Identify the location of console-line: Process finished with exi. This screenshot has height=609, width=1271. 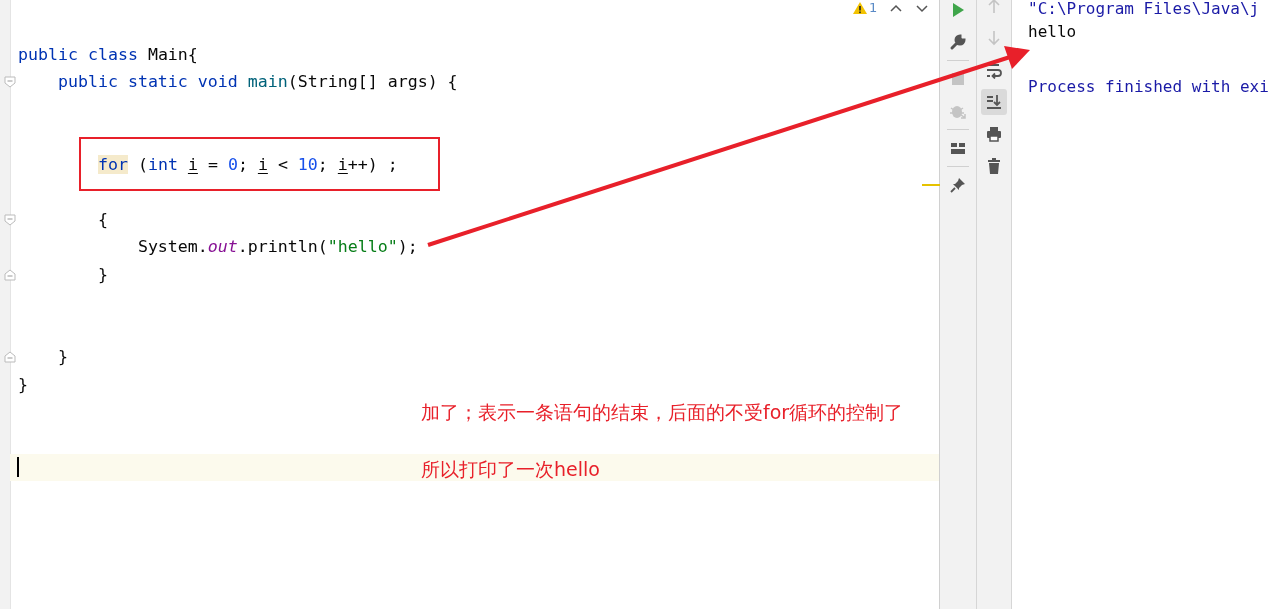
(1149, 87).